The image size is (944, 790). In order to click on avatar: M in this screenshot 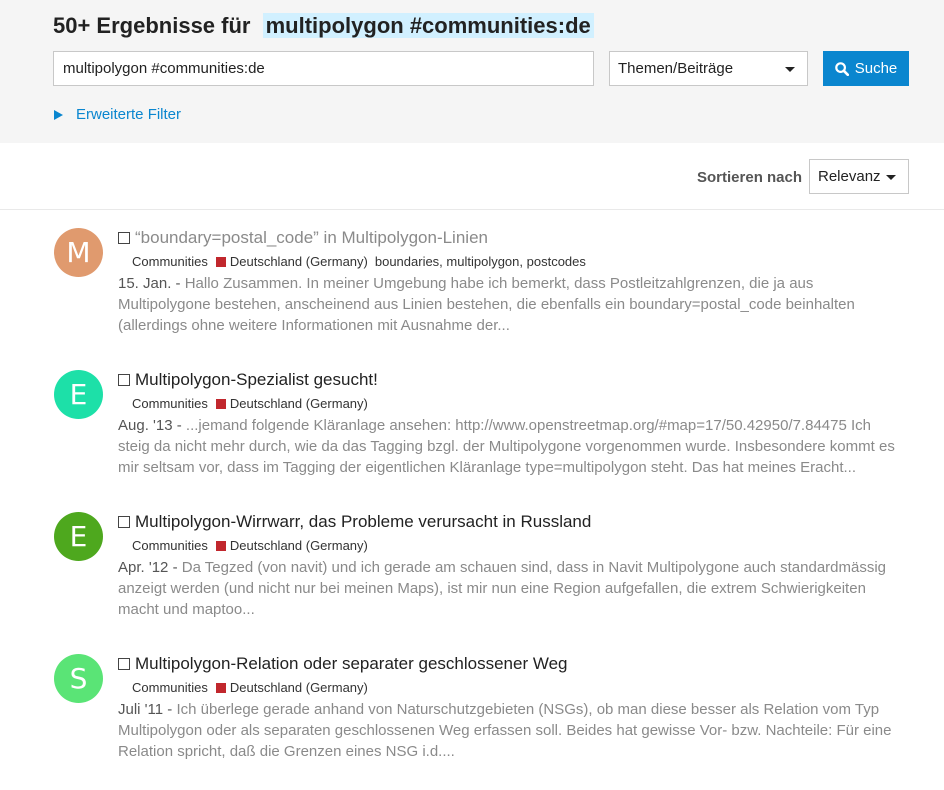, I will do `click(78, 252)`.